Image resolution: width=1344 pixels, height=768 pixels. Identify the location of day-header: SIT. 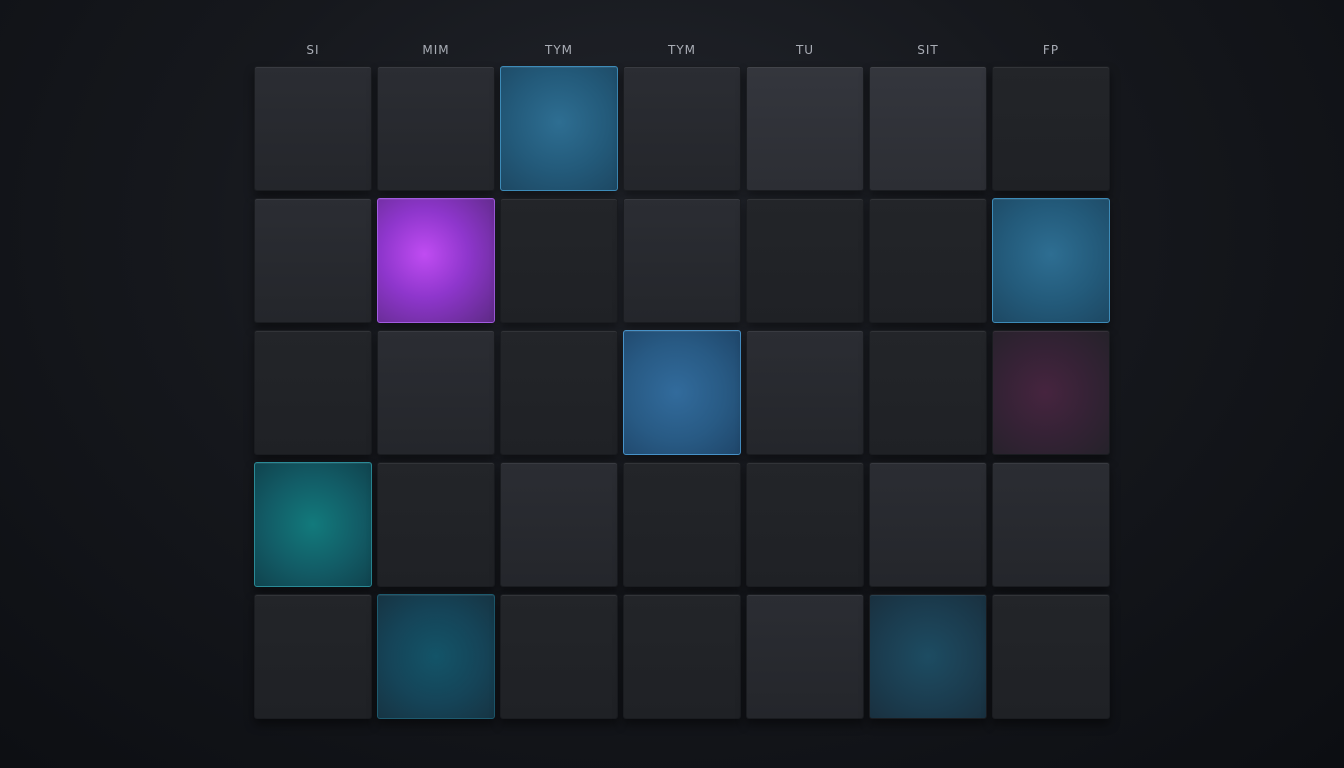
(928, 50).